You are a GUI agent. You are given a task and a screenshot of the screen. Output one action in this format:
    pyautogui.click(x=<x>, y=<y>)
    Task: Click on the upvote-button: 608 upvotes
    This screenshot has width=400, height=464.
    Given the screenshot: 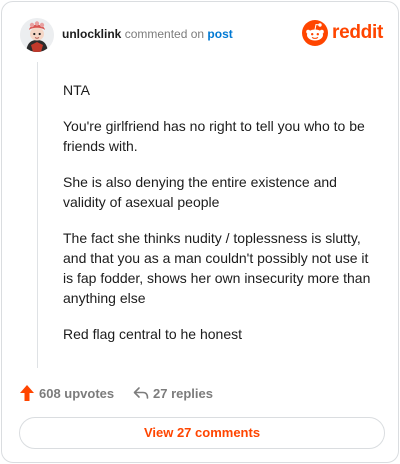 What is the action you would take?
    pyautogui.click(x=68, y=394)
    